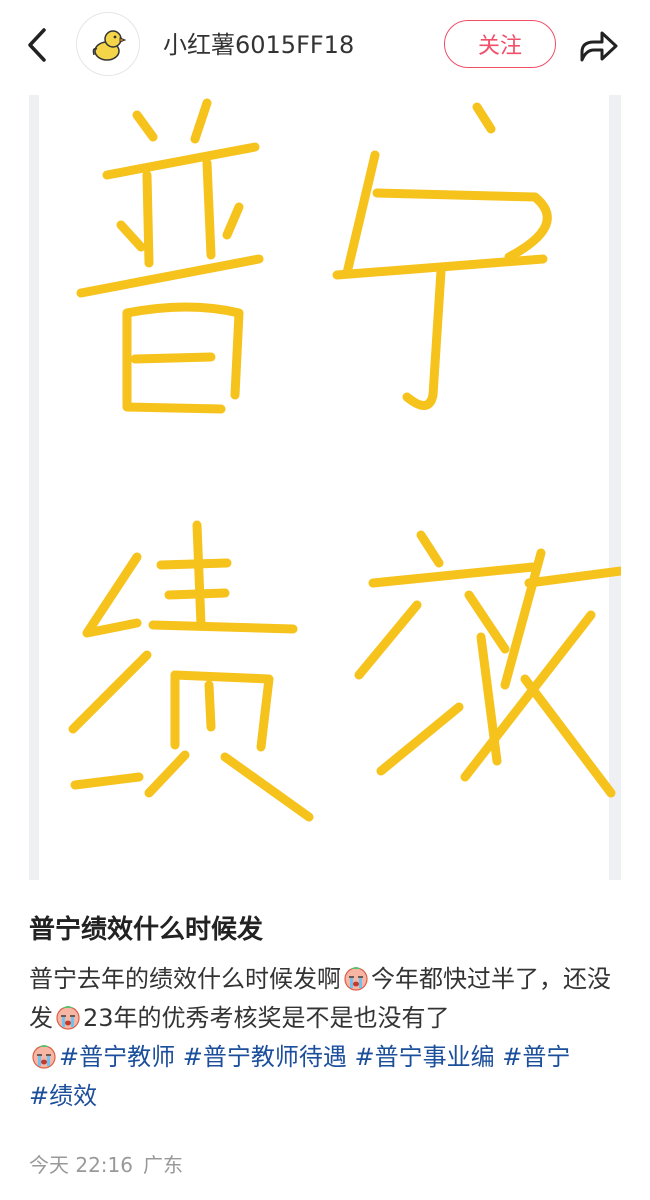 The height and width of the screenshot is (1200, 650). I want to click on share-button, so click(598, 45).